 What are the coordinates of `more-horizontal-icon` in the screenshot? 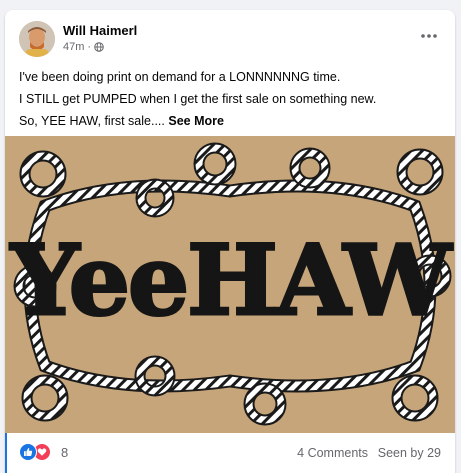 It's located at (429, 36).